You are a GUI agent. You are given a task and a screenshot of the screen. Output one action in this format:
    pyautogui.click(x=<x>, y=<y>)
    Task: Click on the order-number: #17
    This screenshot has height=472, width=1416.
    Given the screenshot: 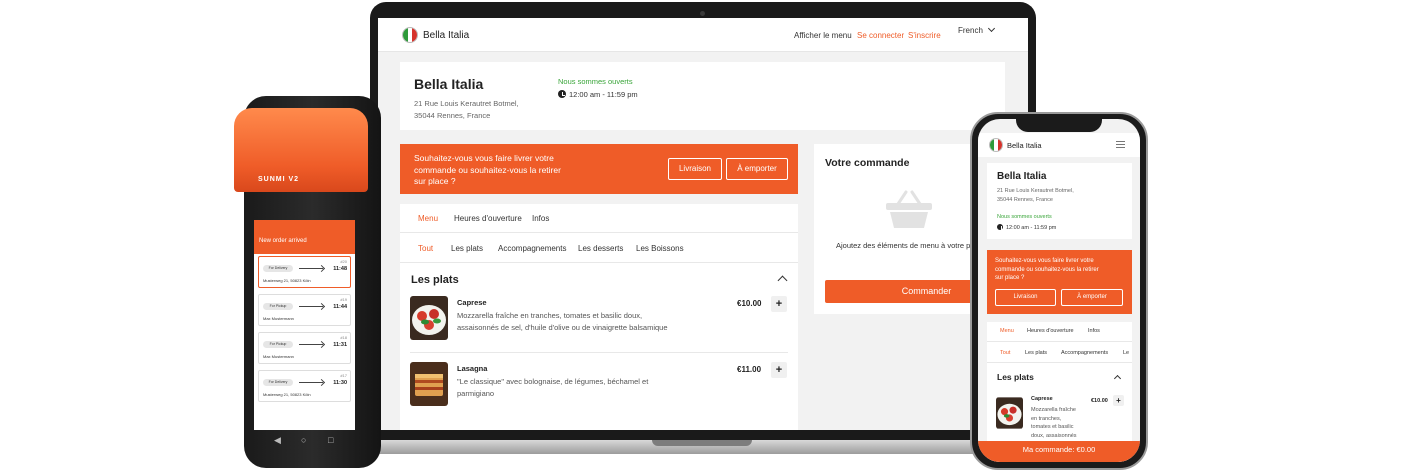 What is the action you would take?
    pyautogui.click(x=343, y=375)
    